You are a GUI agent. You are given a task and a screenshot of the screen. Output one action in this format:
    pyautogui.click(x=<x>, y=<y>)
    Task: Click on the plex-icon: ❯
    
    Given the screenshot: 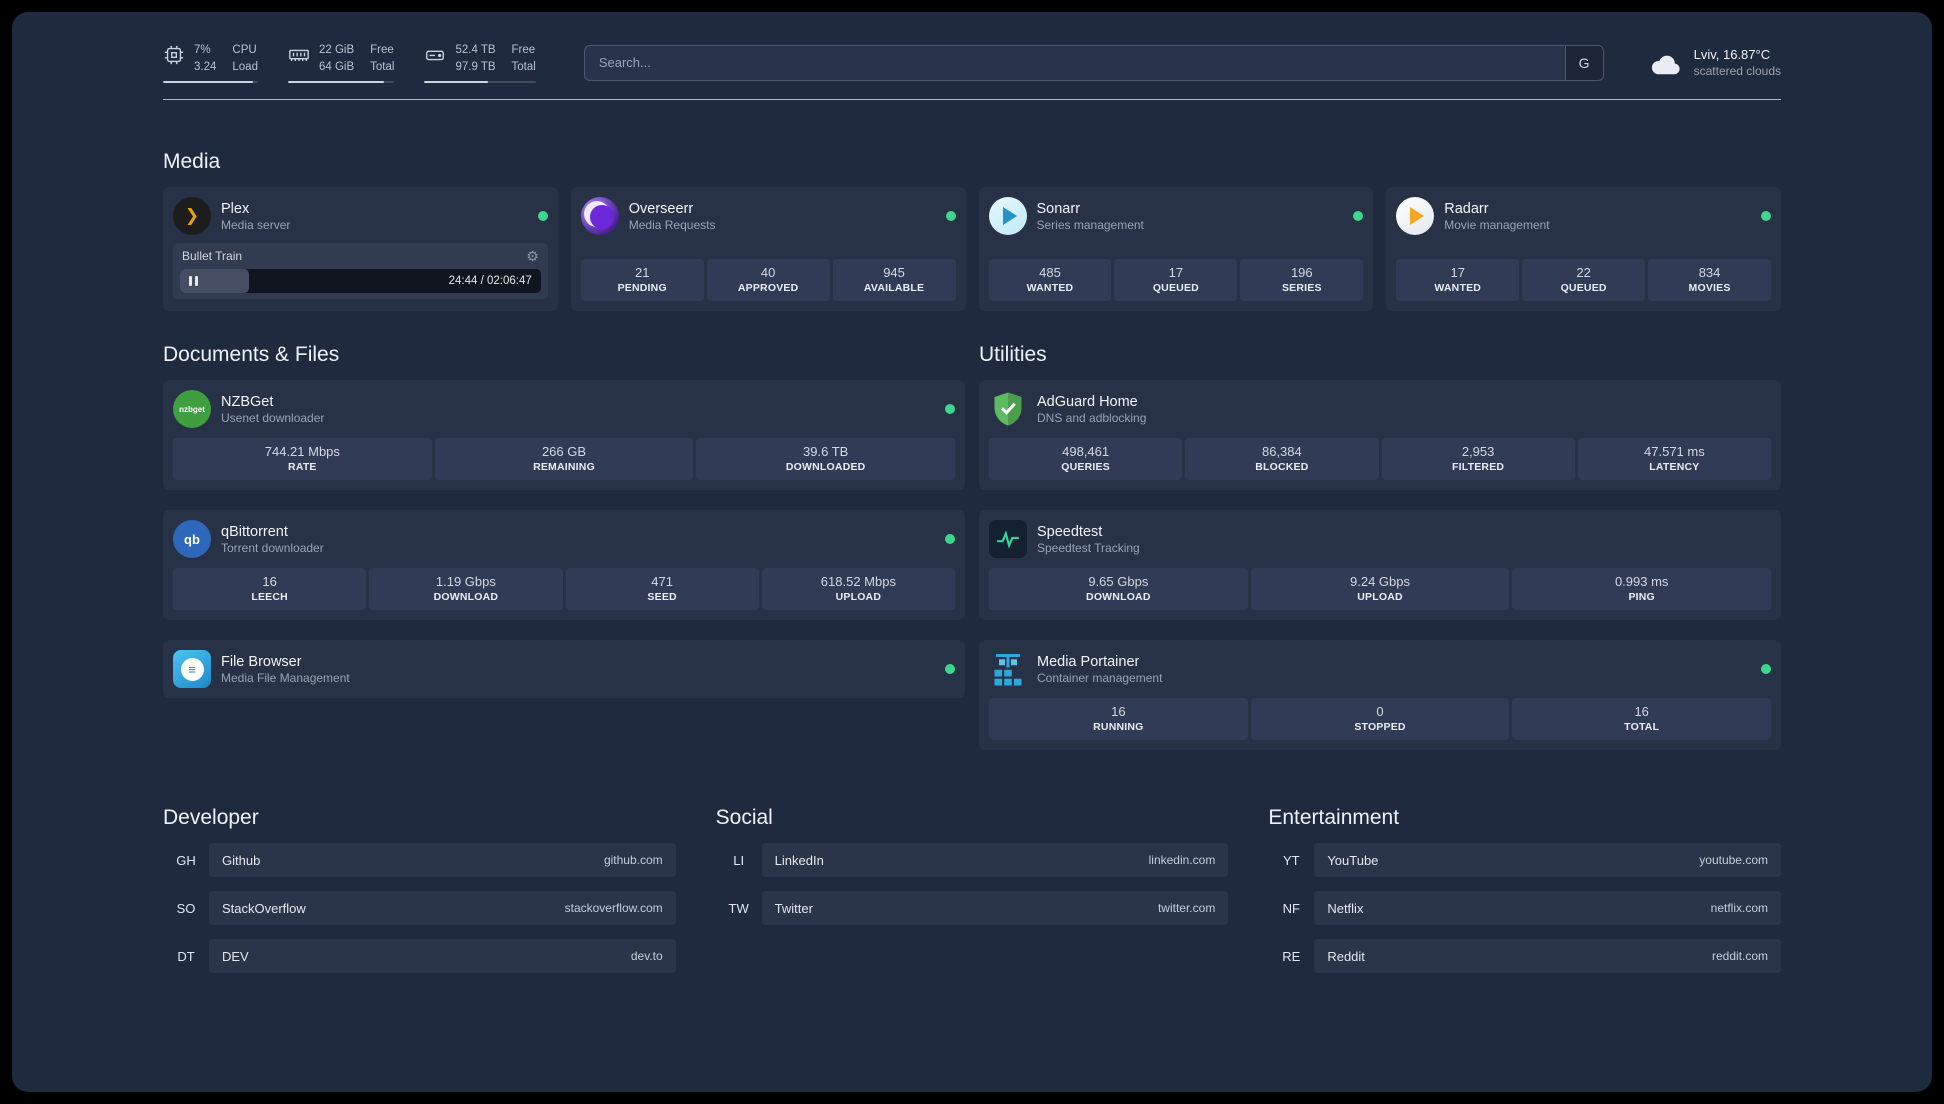 What is the action you would take?
    pyautogui.click(x=192, y=216)
    